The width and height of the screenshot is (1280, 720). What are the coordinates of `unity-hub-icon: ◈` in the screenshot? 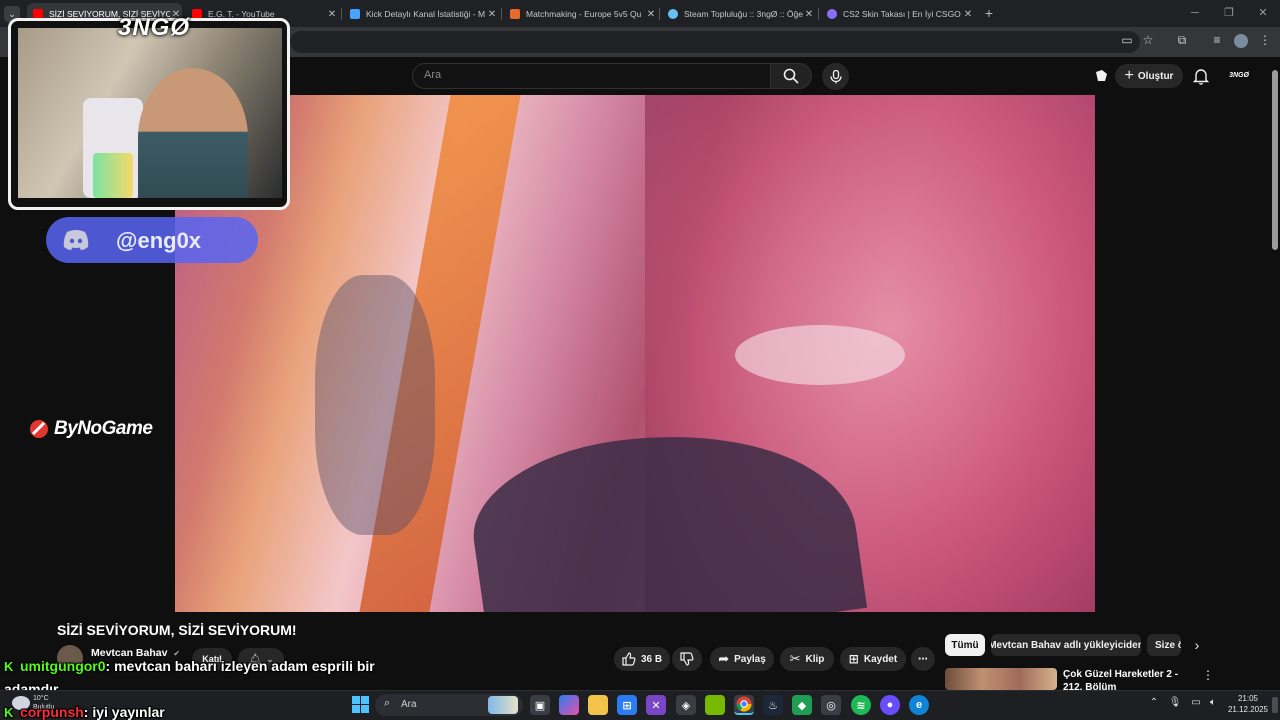 It's located at (686, 705).